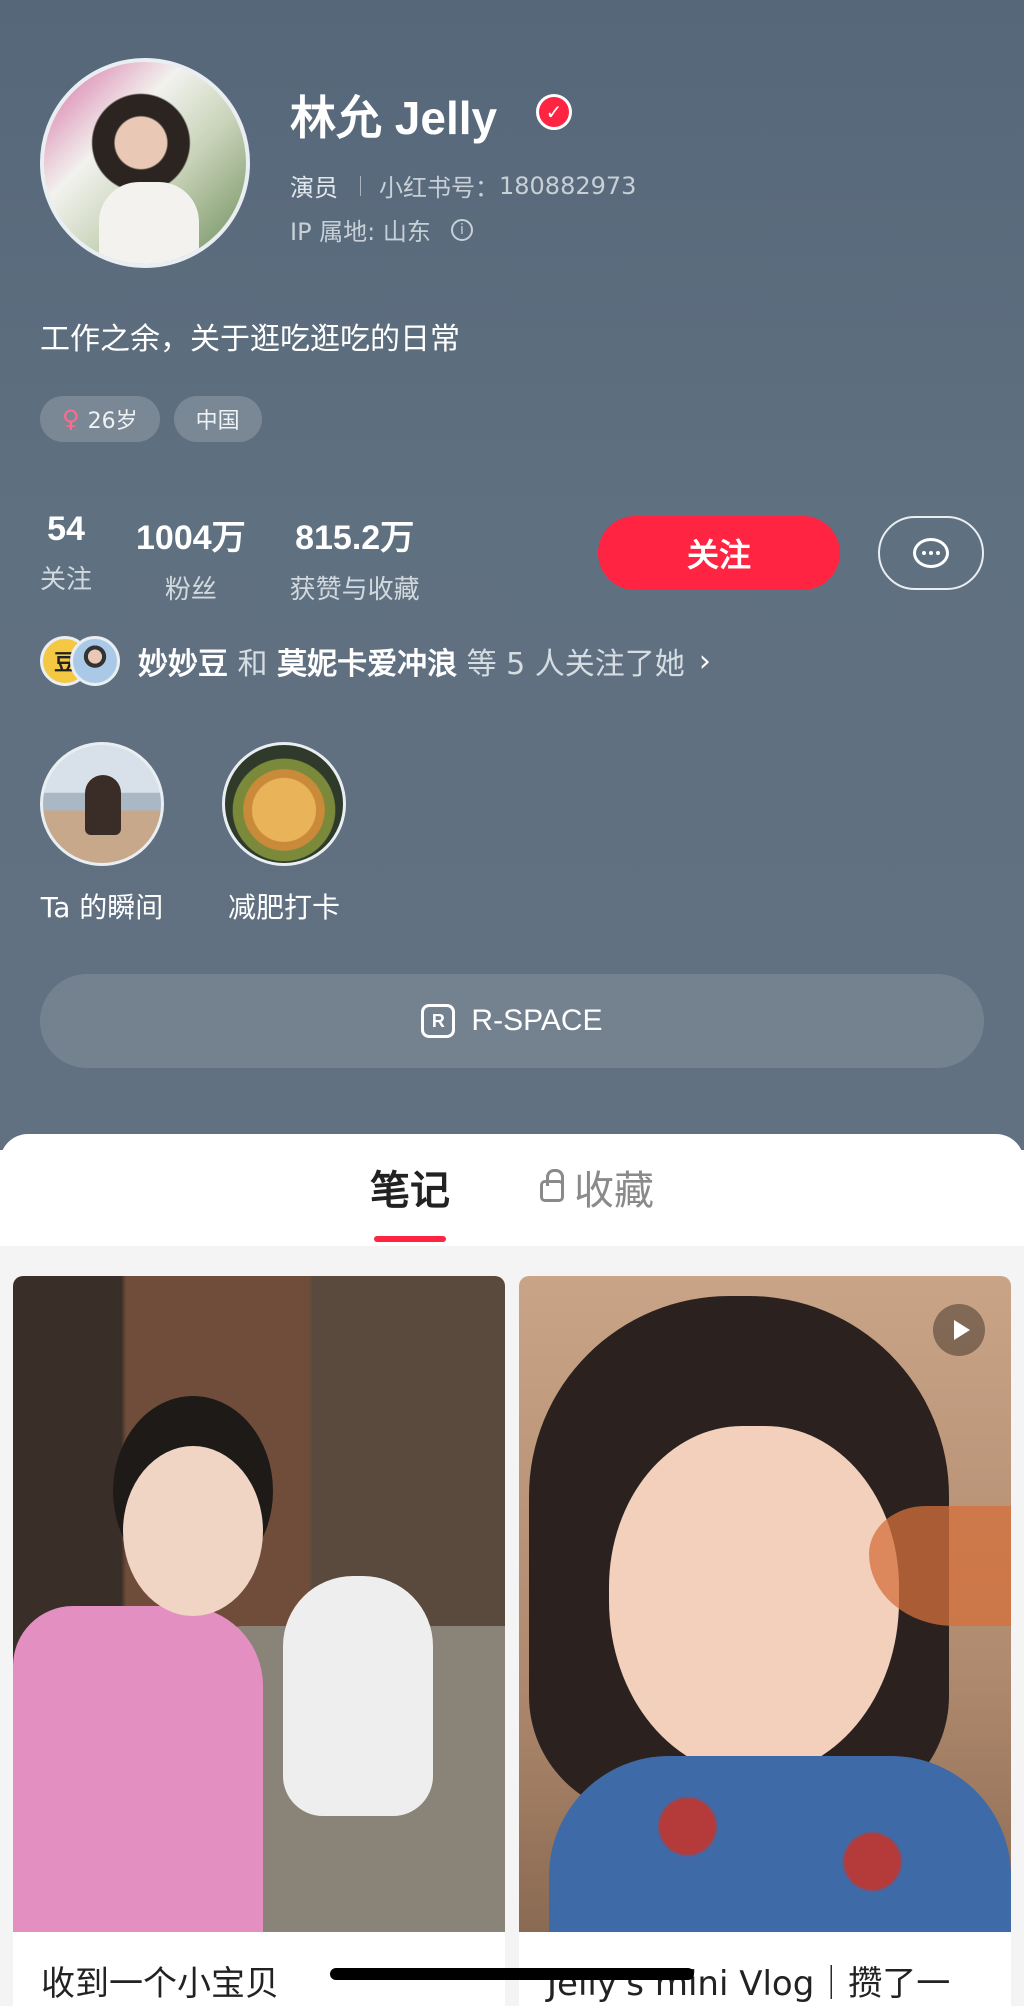 This screenshot has width=1024, height=2006. Describe the element at coordinates (252, 558) in the screenshot. I see `profile-stats: 54 关注 1004万 粉丝 815.2万 获赞与收藏` at that location.